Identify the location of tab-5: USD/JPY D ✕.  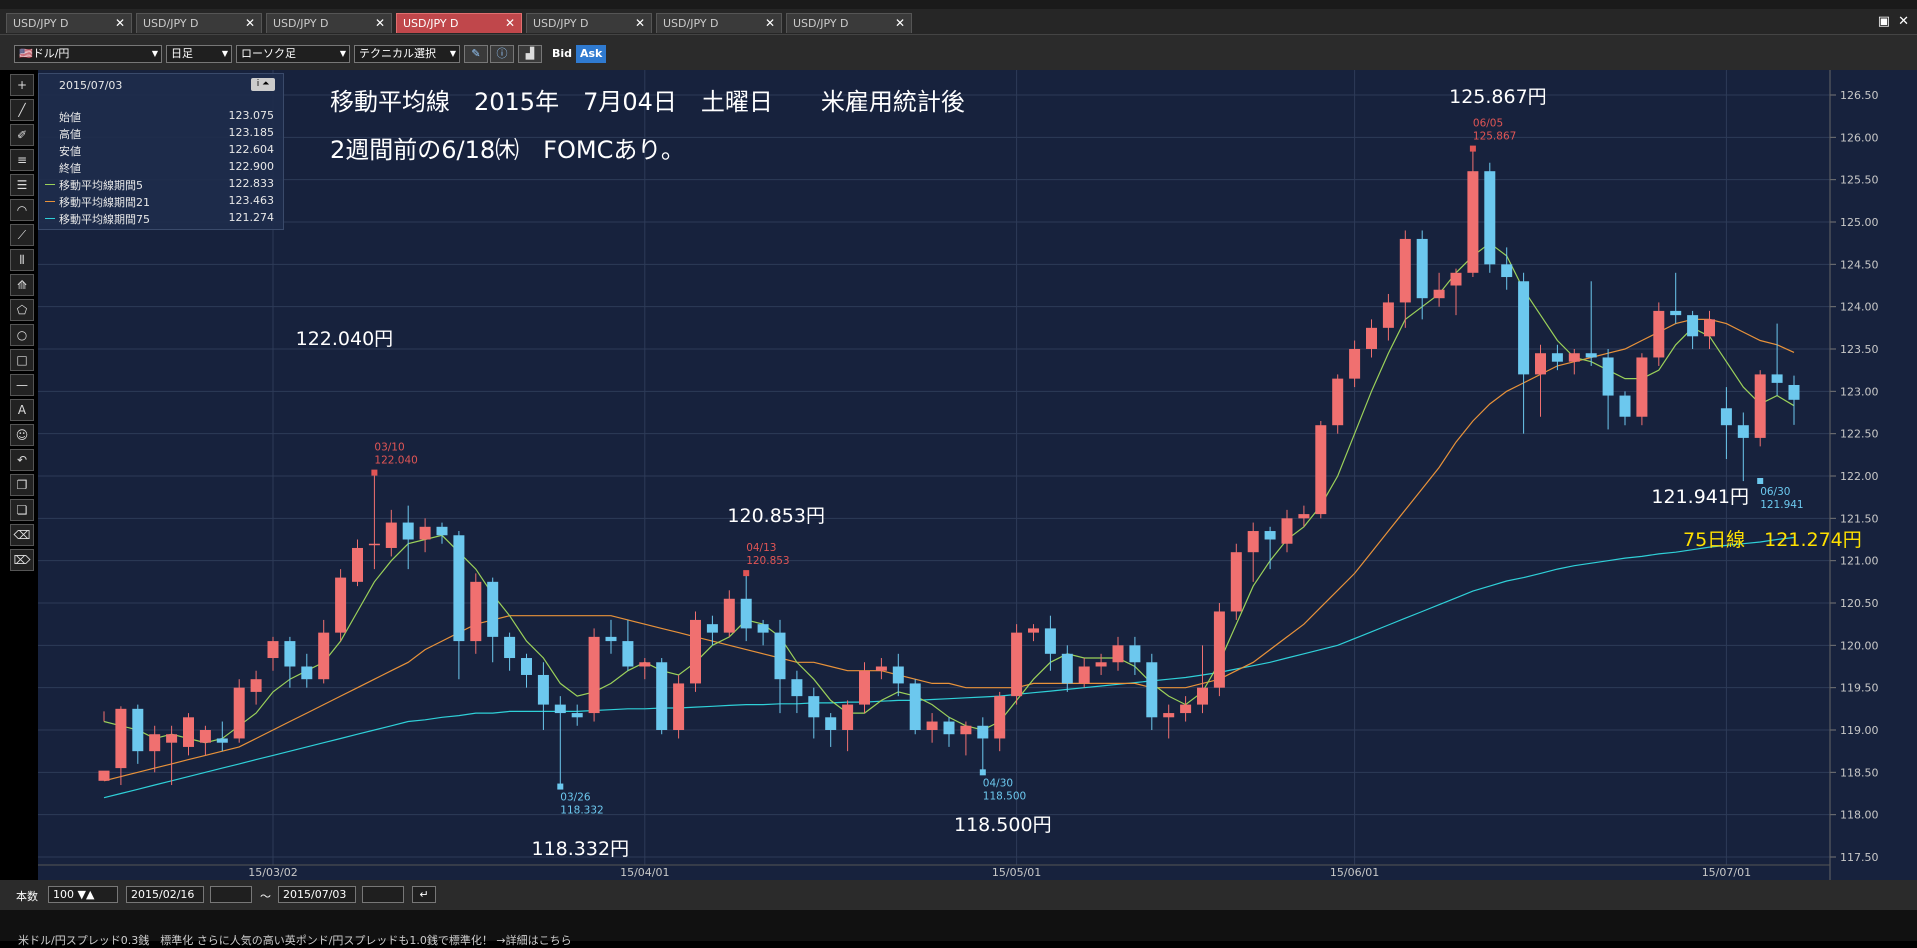
(589, 23).